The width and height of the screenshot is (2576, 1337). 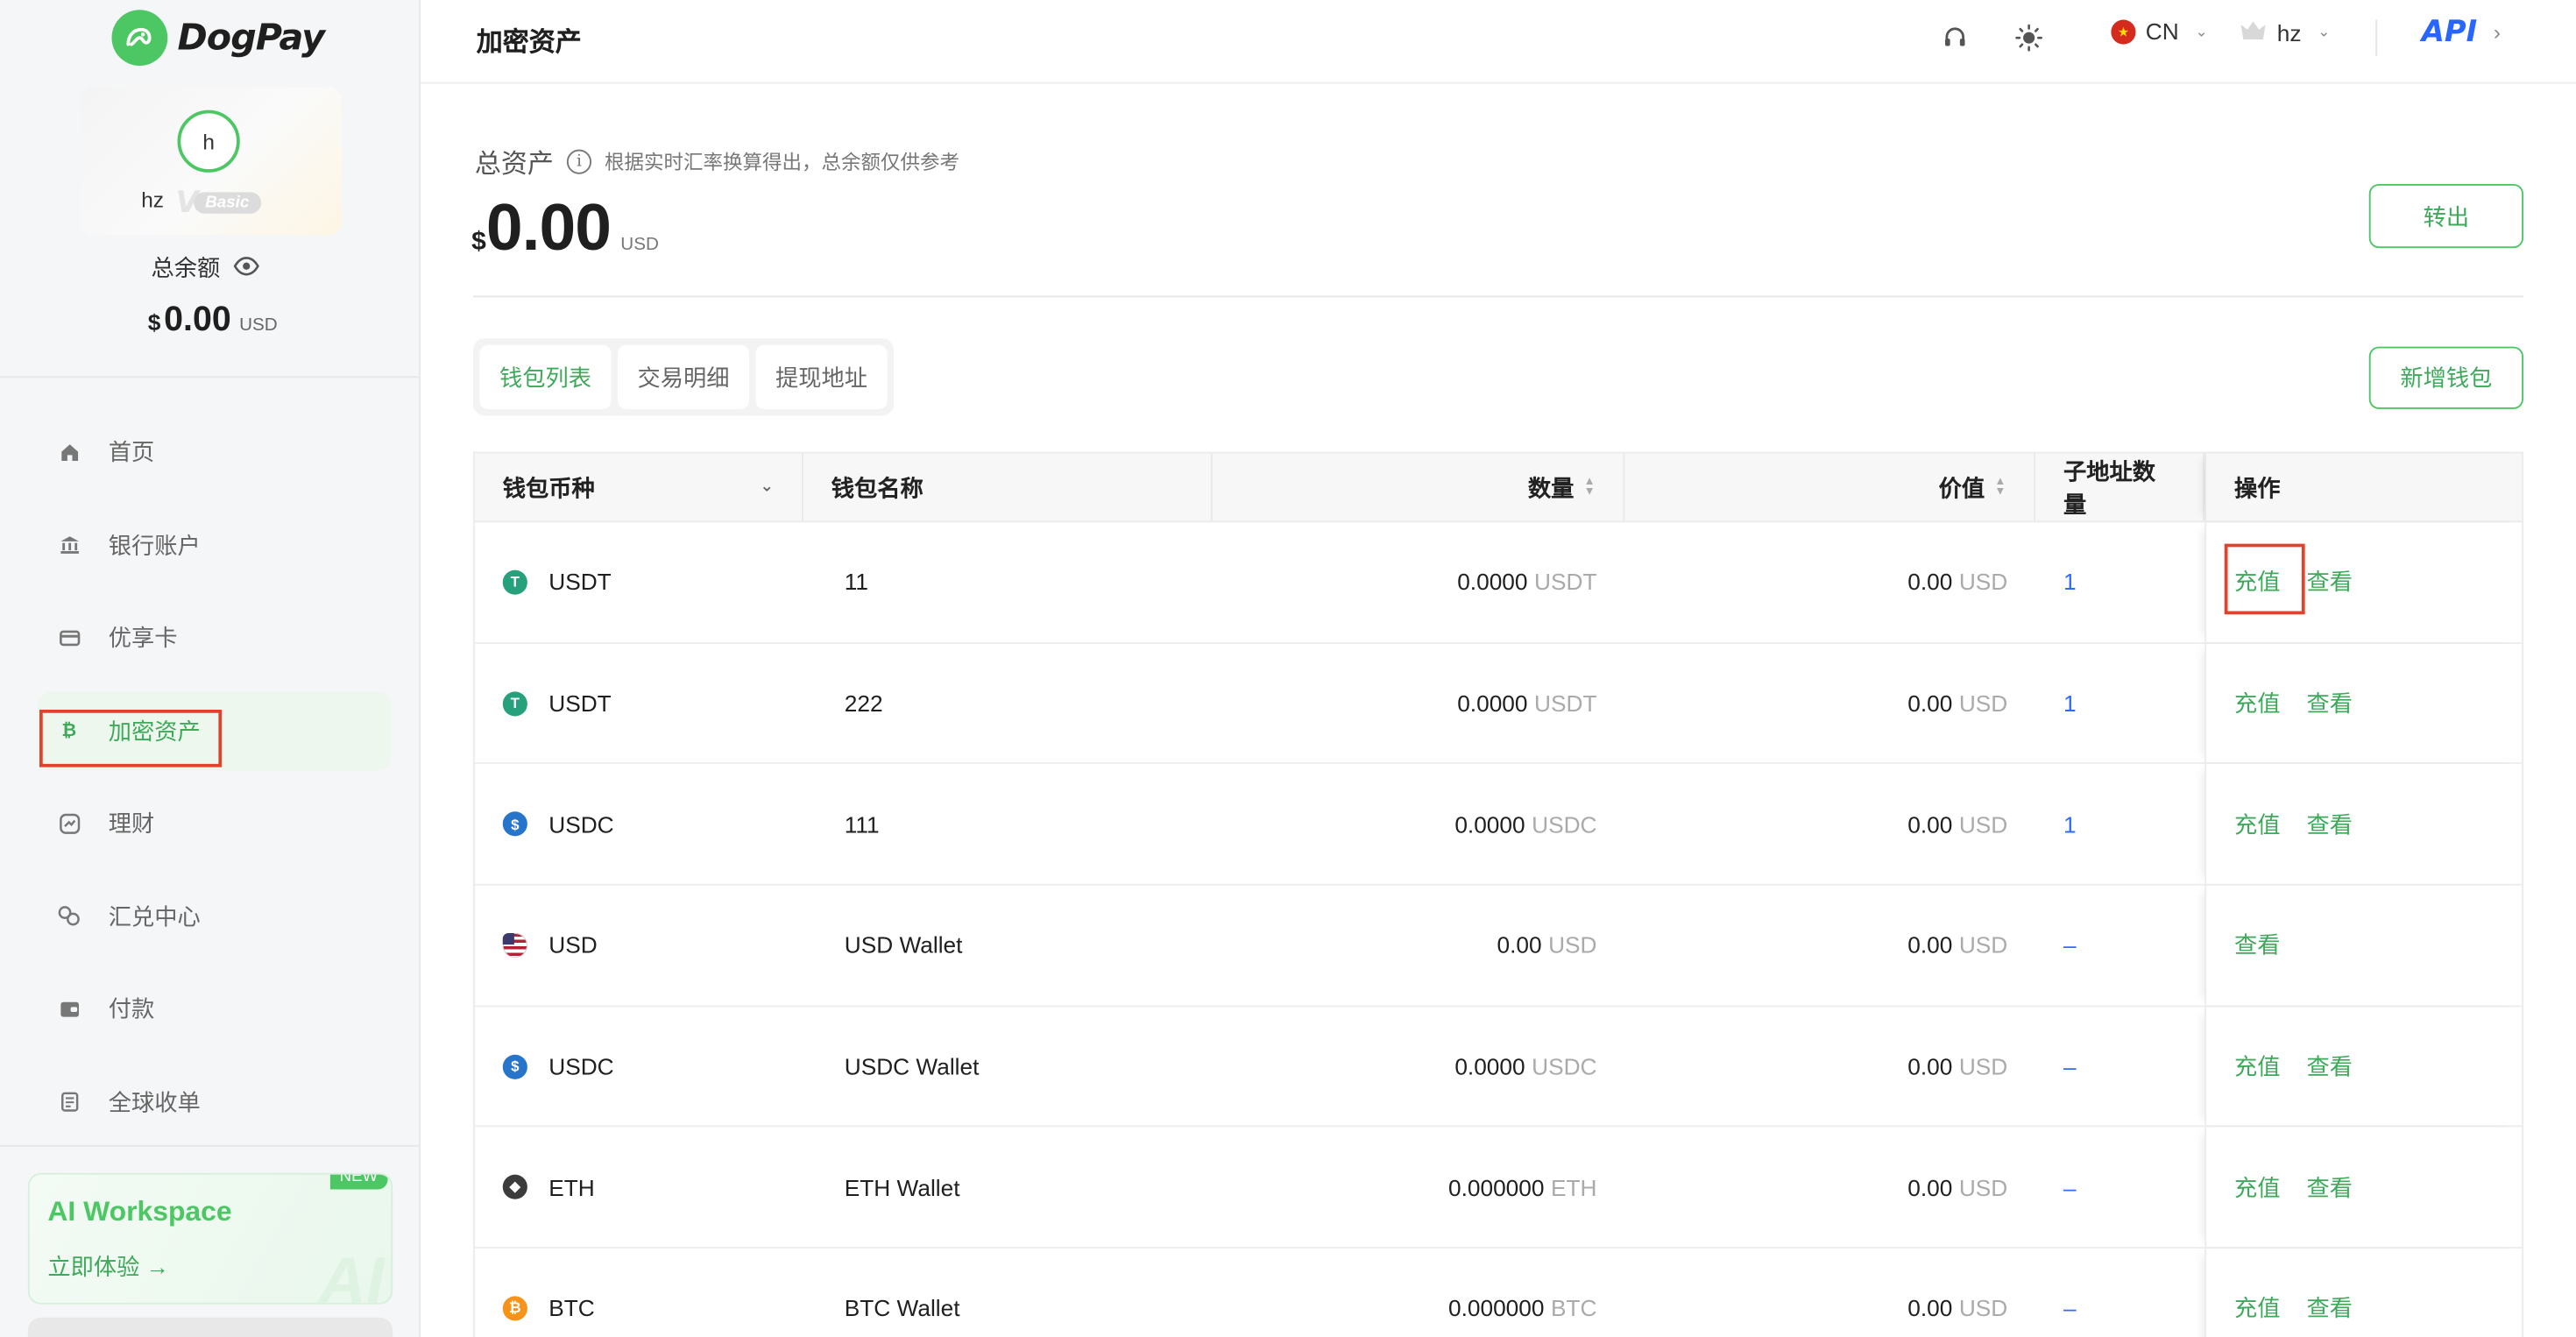 I want to click on home-icon, so click(x=69, y=452).